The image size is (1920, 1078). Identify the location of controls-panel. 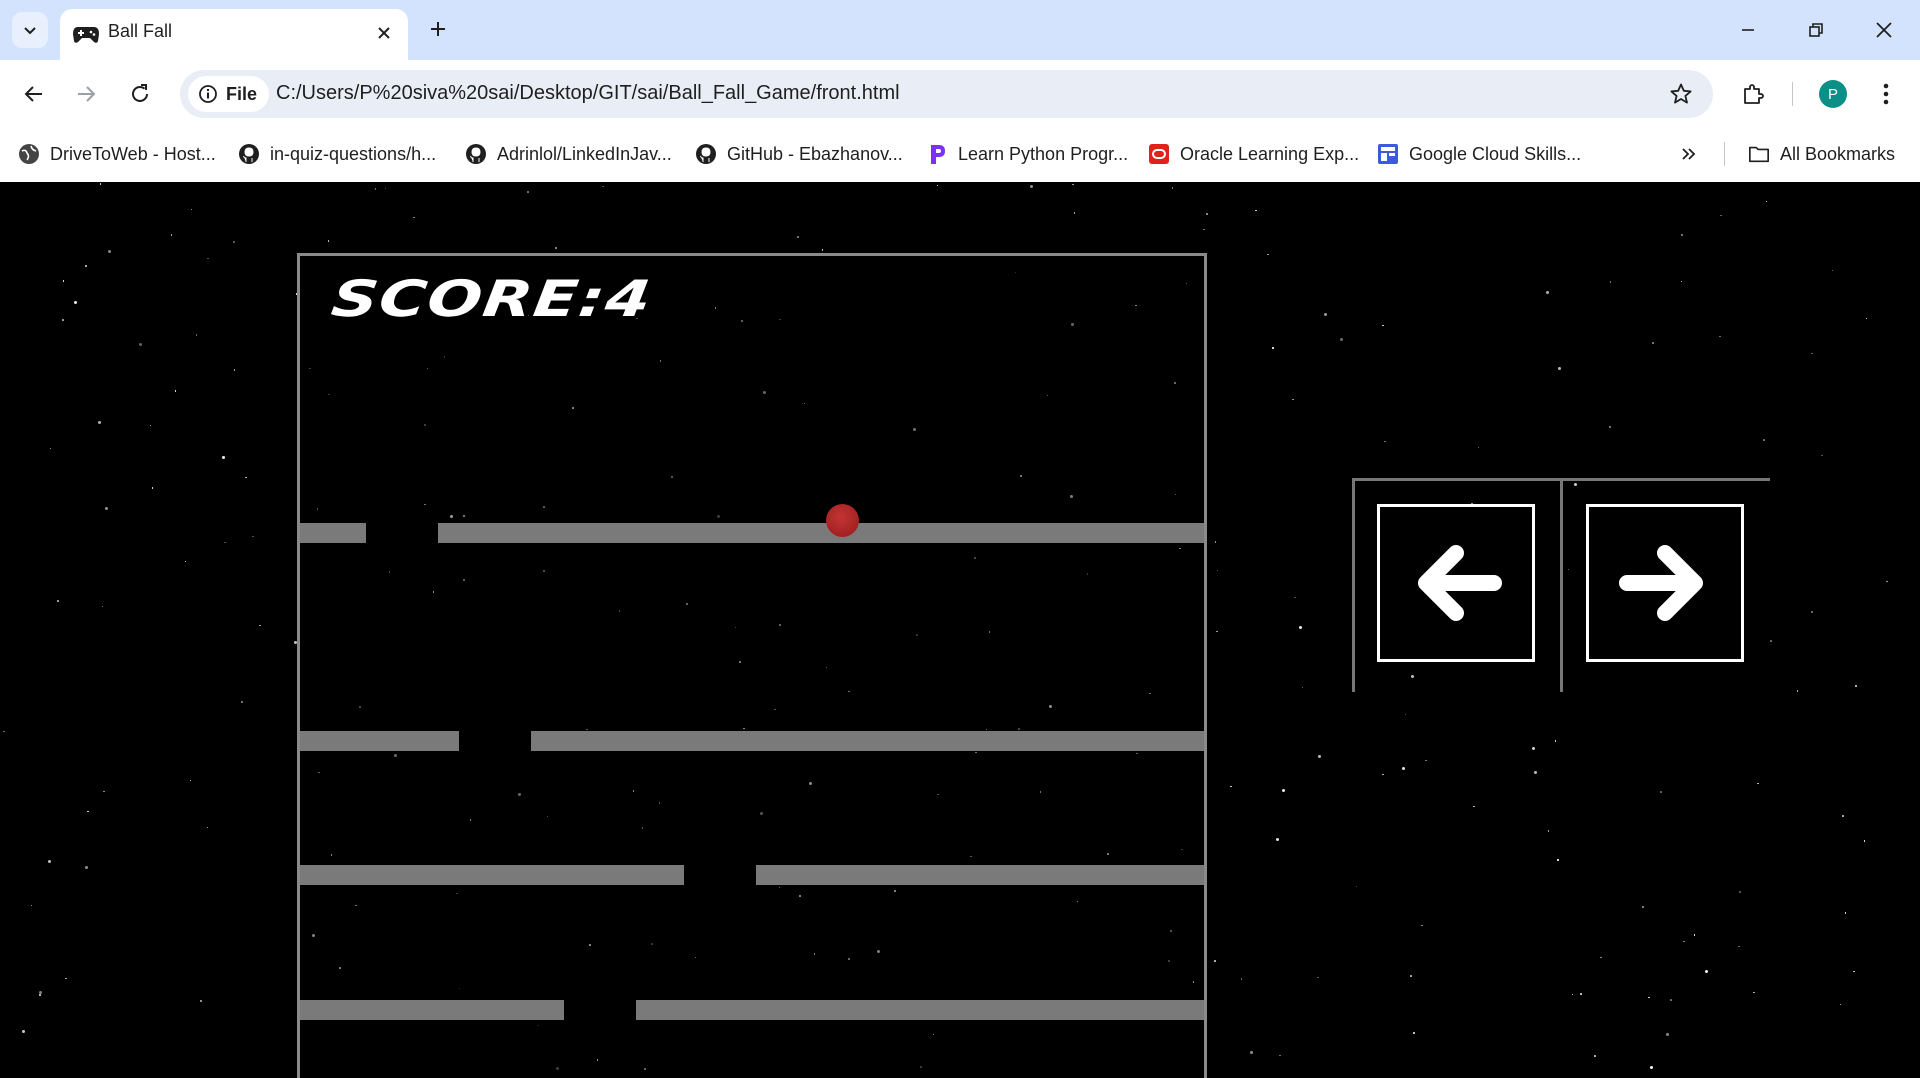
(1561, 585).